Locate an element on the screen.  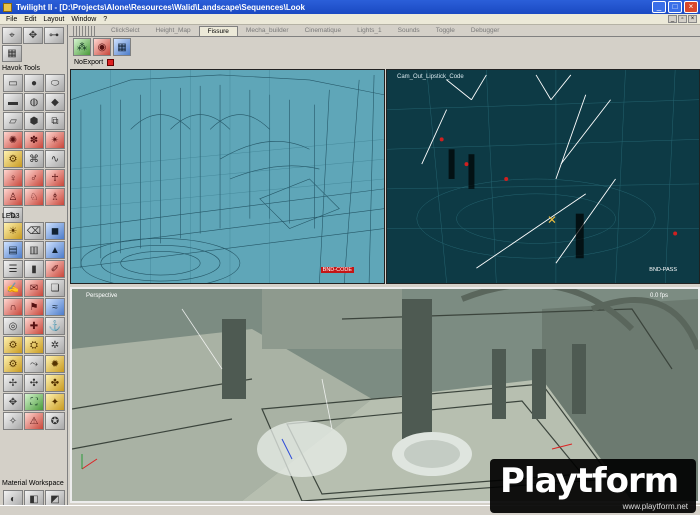
path-icon: ⤳ is located at coordinates (34, 364).